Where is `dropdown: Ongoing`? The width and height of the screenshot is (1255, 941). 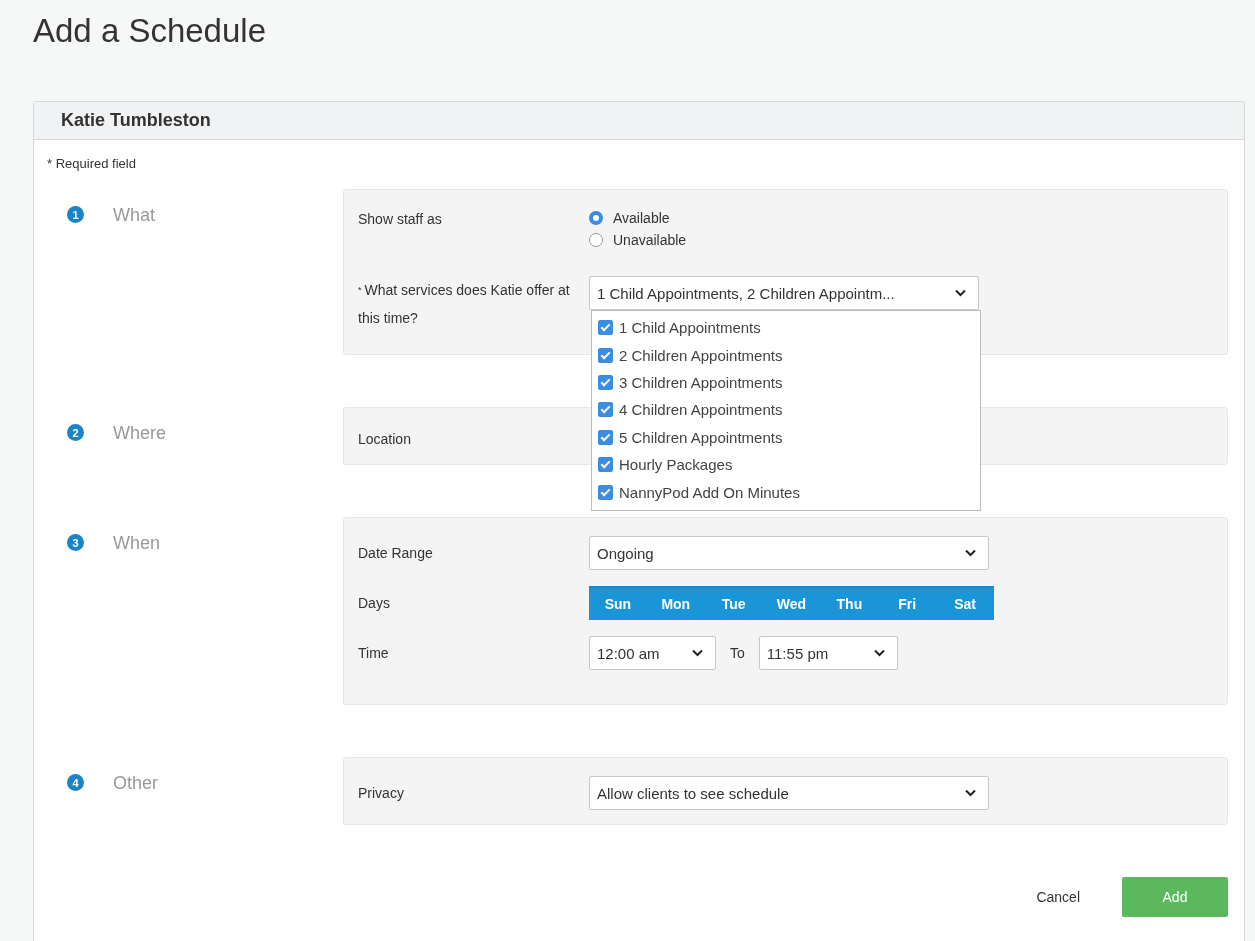 dropdown: Ongoing is located at coordinates (789, 553).